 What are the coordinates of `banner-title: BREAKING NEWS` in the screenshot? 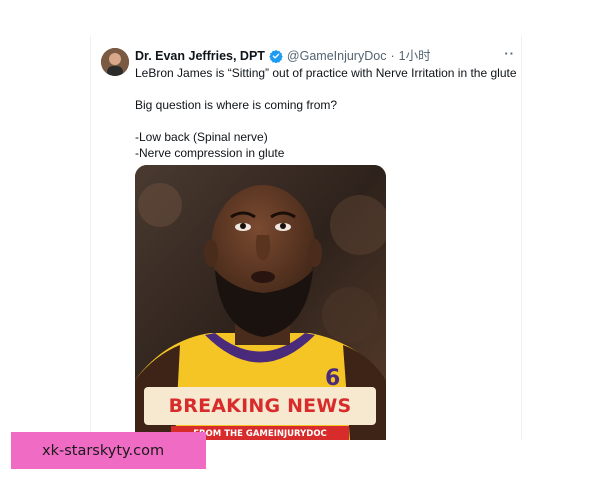 It's located at (260, 406).